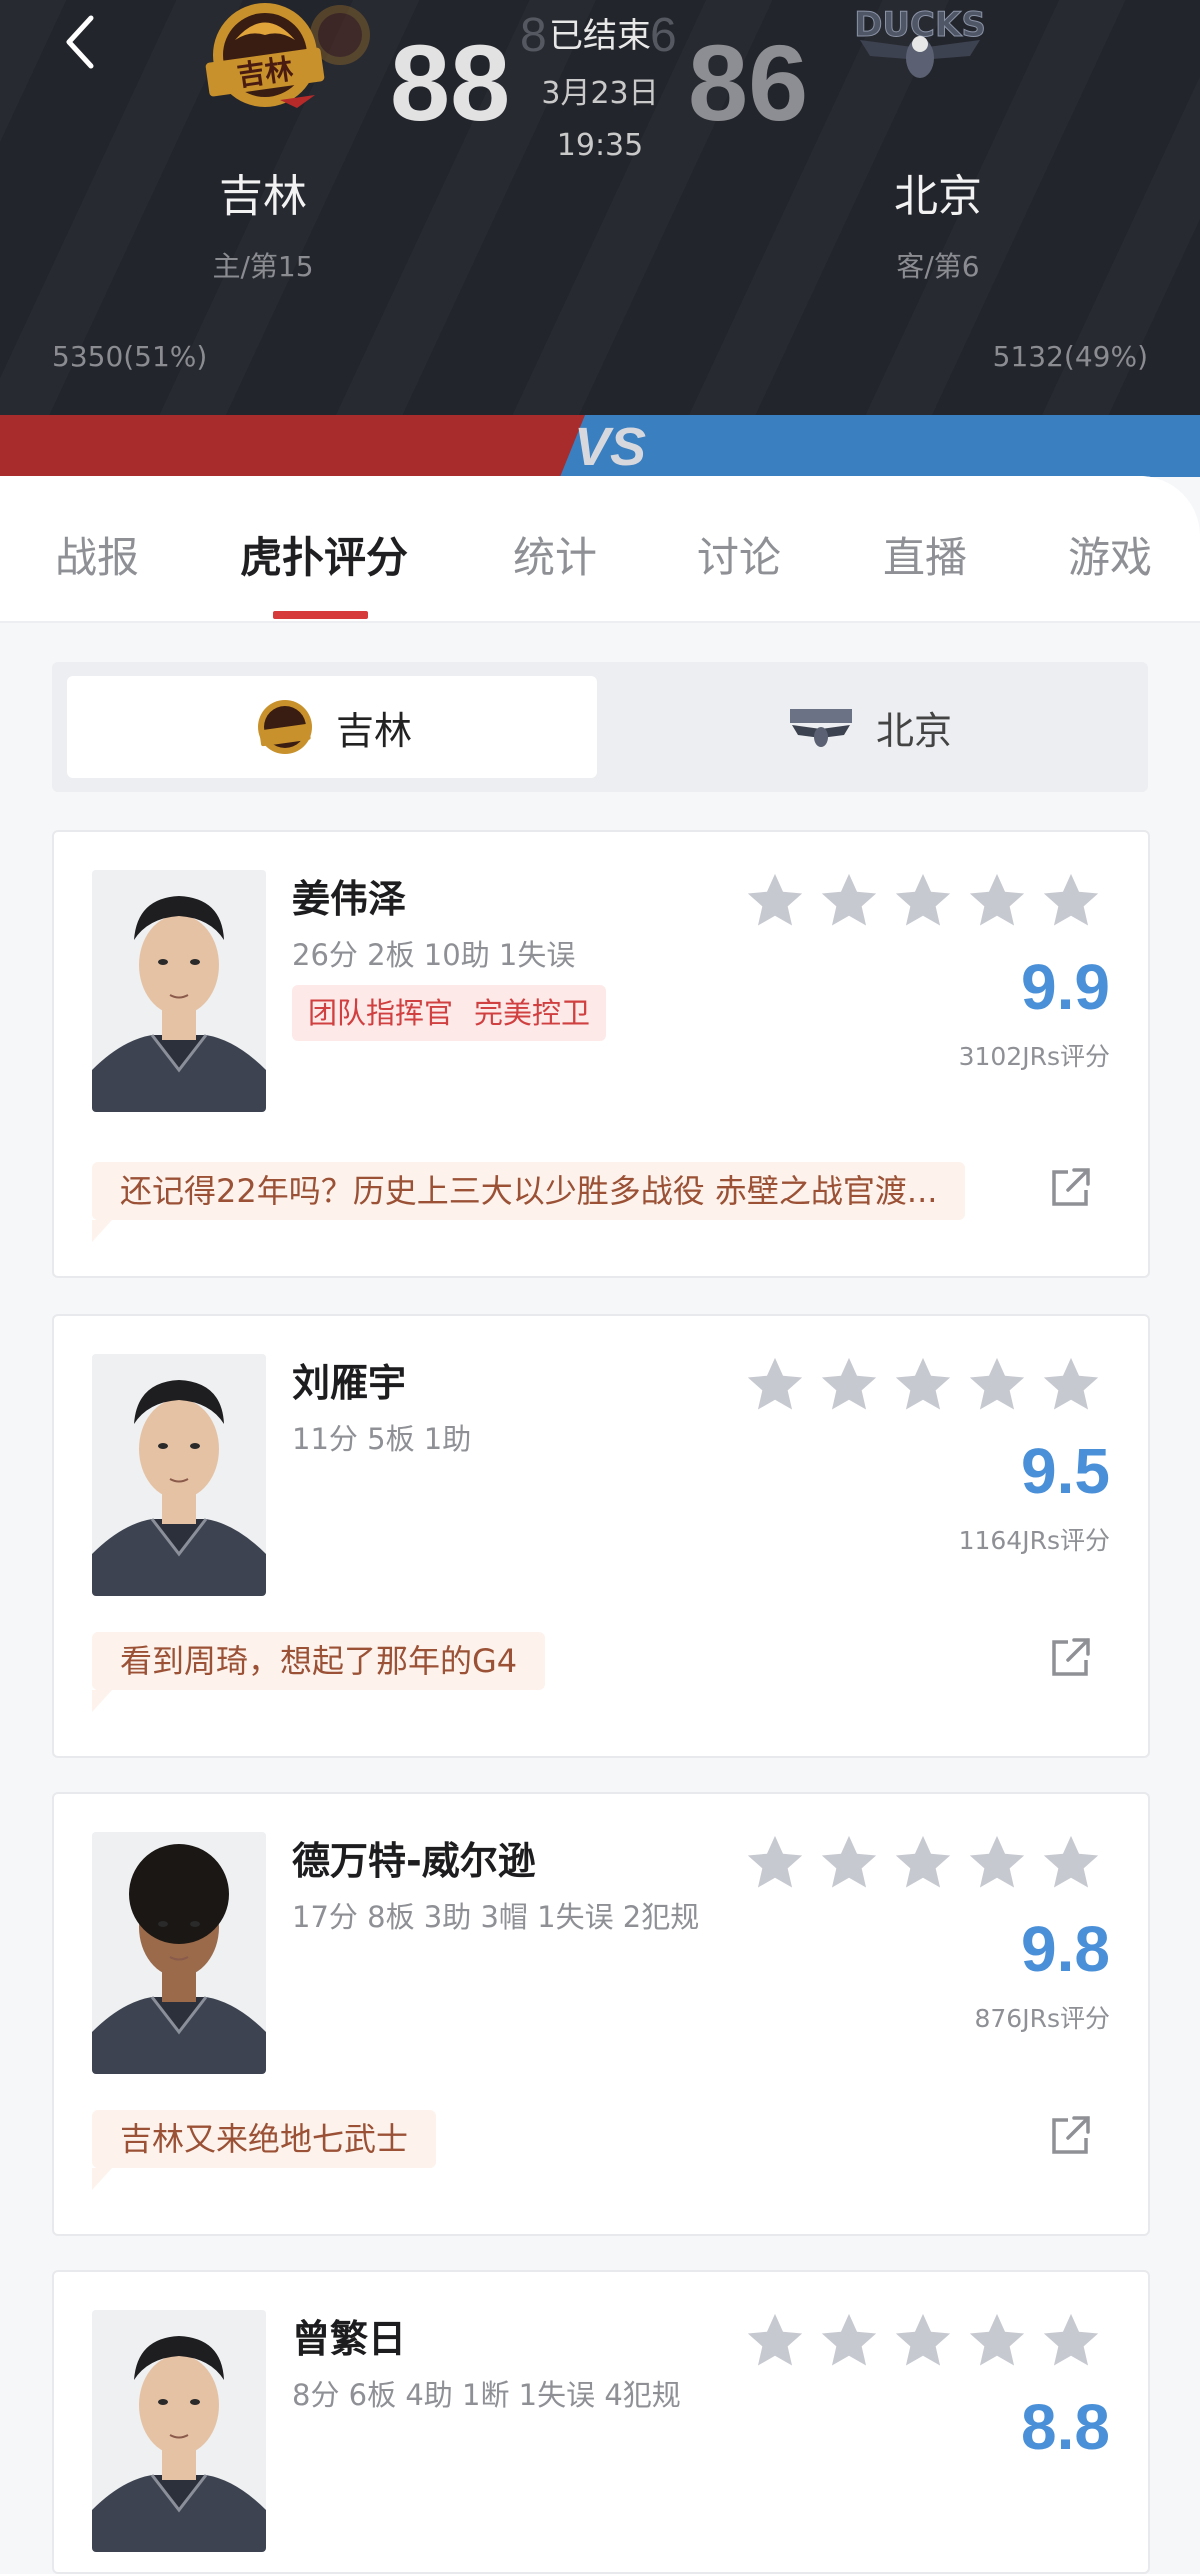  Describe the element at coordinates (1034, 1540) in the screenshot. I see `rating-count: 1164JRs评分` at that location.